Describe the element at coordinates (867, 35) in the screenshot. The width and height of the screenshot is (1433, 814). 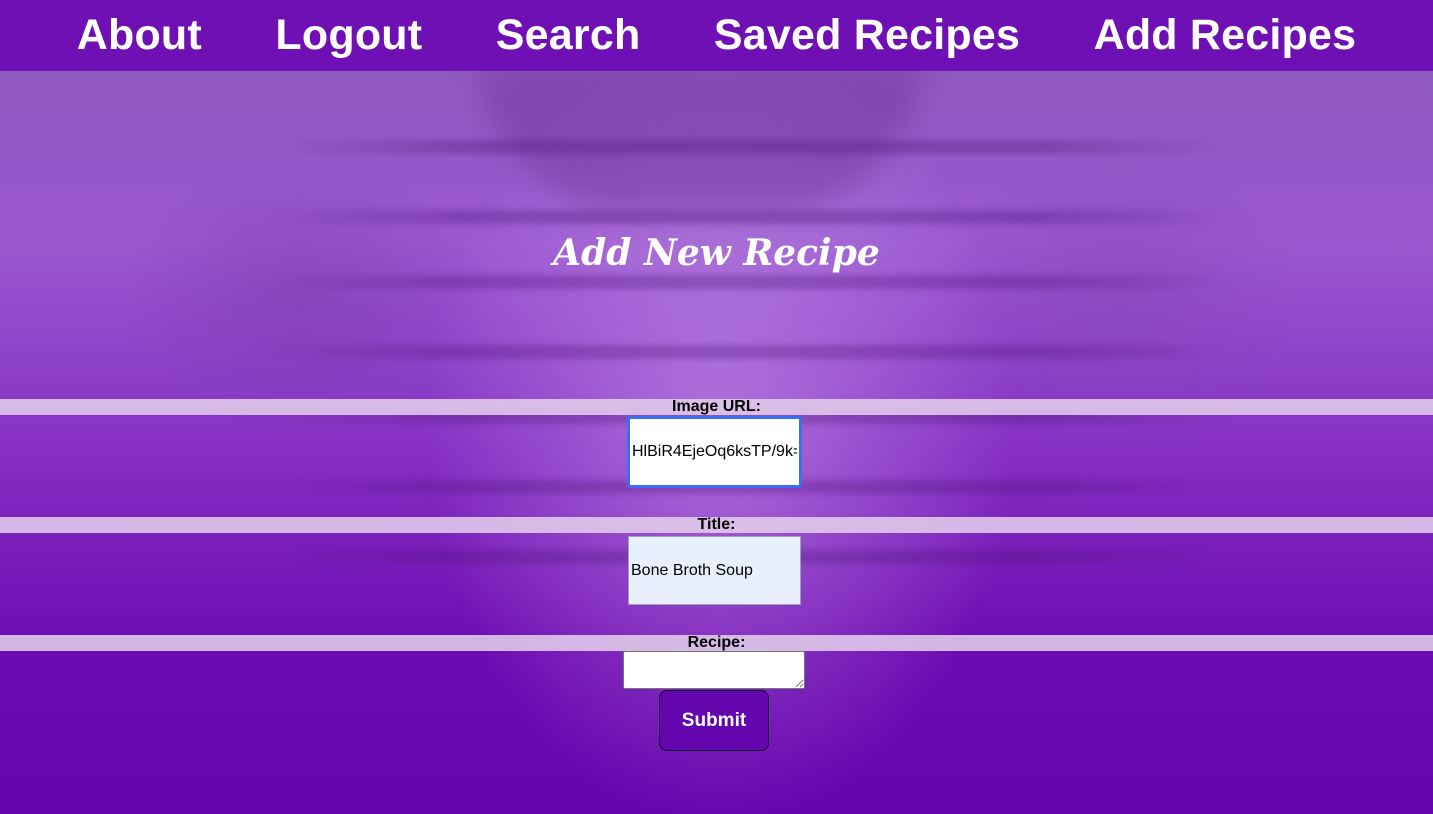
I see `nav-saved-recipes-link: Saved Recipes` at that location.